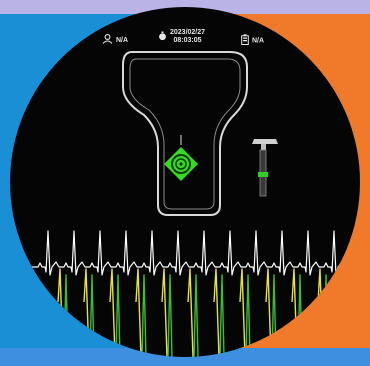 This screenshot has width=370, height=366. What do you see at coordinates (188, 32) in the screenshot?
I see `date-text: 2023/02/27` at bounding box center [188, 32].